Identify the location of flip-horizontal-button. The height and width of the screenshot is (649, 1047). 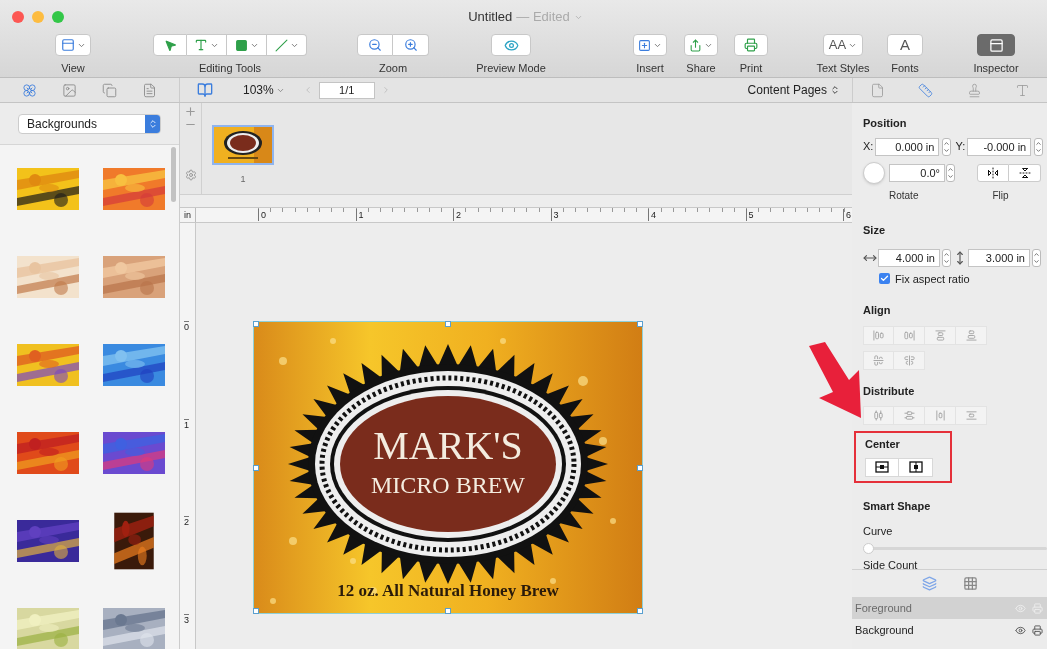
(993, 172).